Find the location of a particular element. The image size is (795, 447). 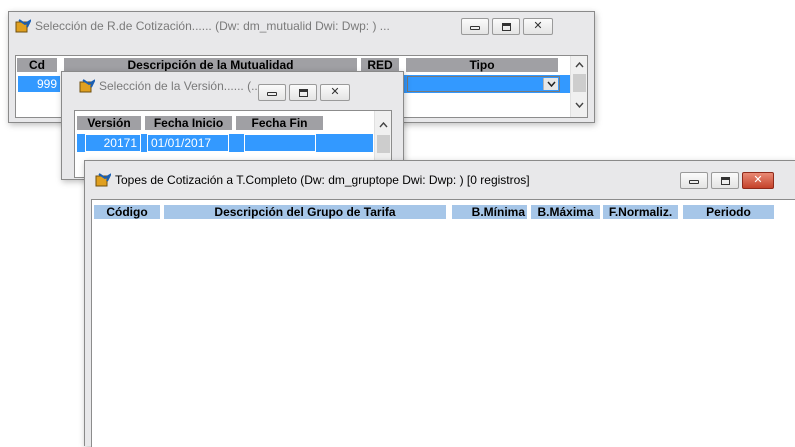

tipo-dropdown-button is located at coordinates (550, 84).